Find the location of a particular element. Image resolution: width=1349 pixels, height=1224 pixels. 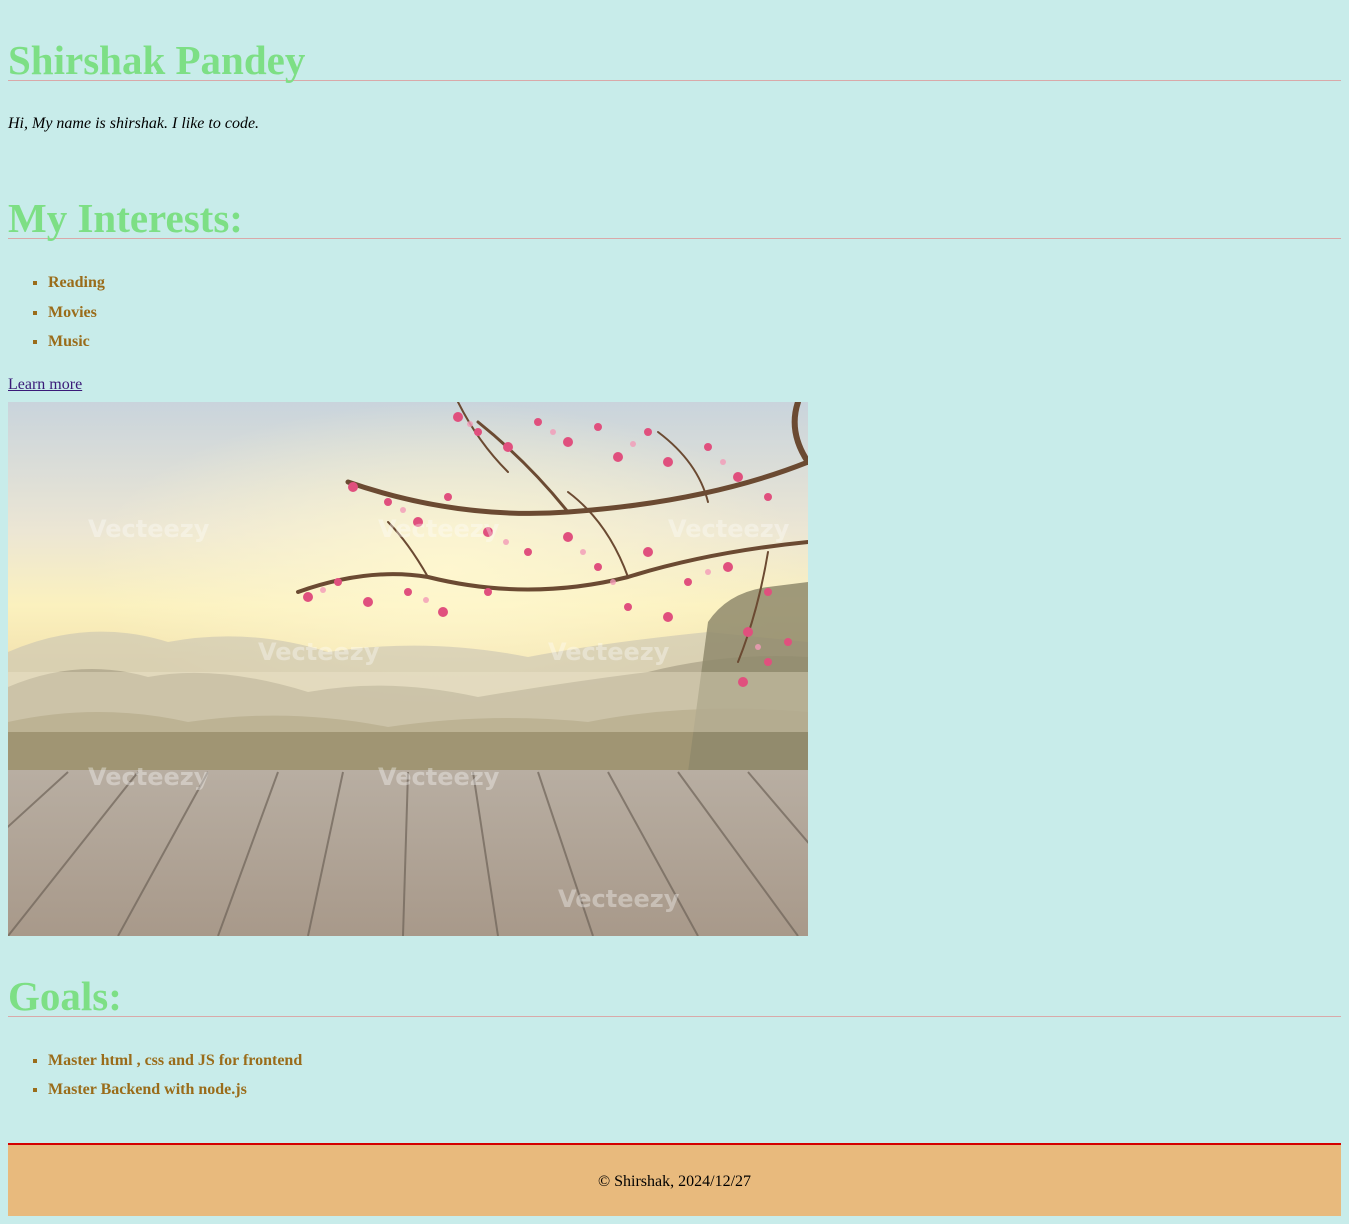

list-item: Master Backend with node.js is located at coordinates (694, 1089).